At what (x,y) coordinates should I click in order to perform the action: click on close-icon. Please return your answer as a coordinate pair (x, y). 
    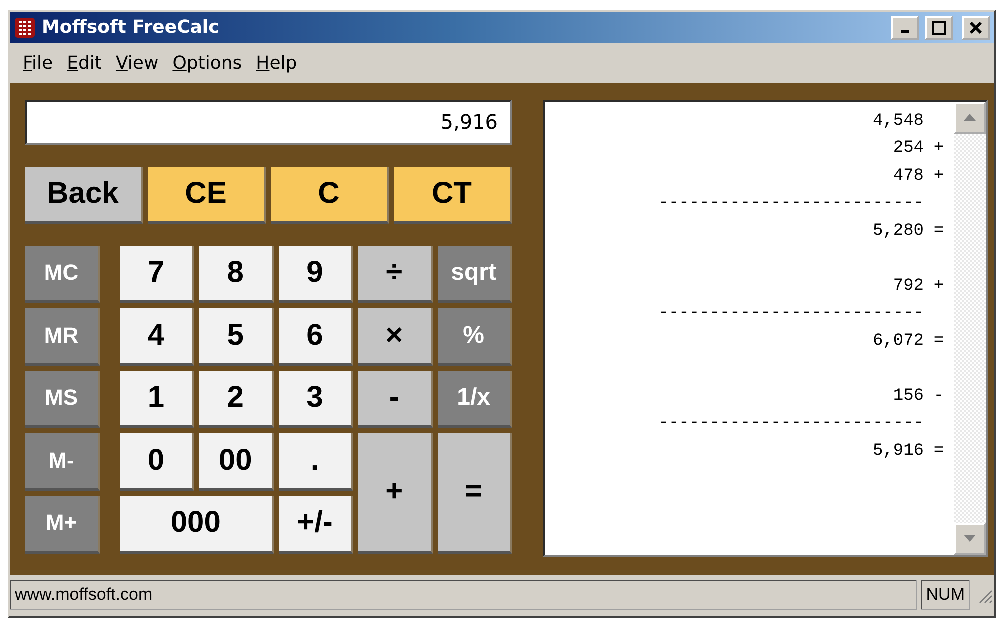
    Looking at the image, I should click on (976, 27).